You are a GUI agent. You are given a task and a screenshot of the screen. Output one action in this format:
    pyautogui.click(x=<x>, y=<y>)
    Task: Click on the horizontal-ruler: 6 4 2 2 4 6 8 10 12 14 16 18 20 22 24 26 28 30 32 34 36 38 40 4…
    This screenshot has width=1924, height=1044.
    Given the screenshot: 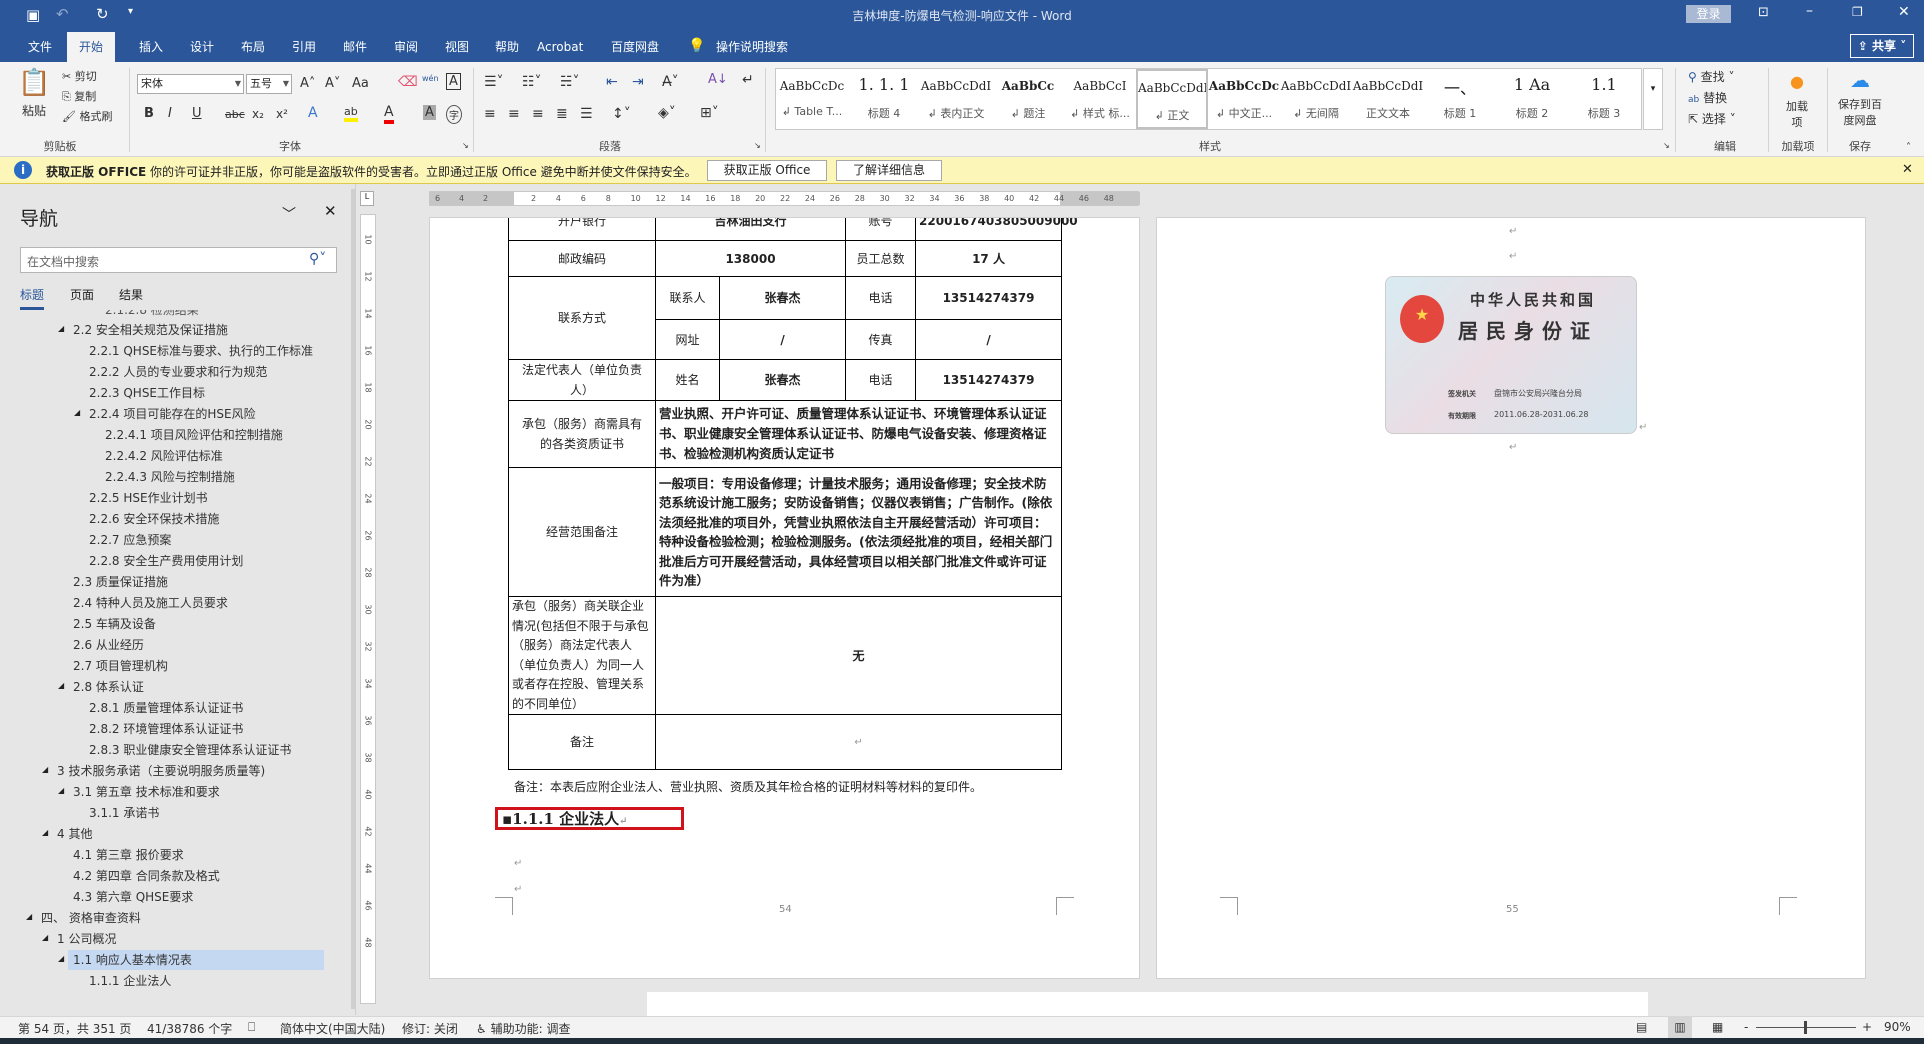 What is the action you would take?
    pyautogui.click(x=784, y=198)
    